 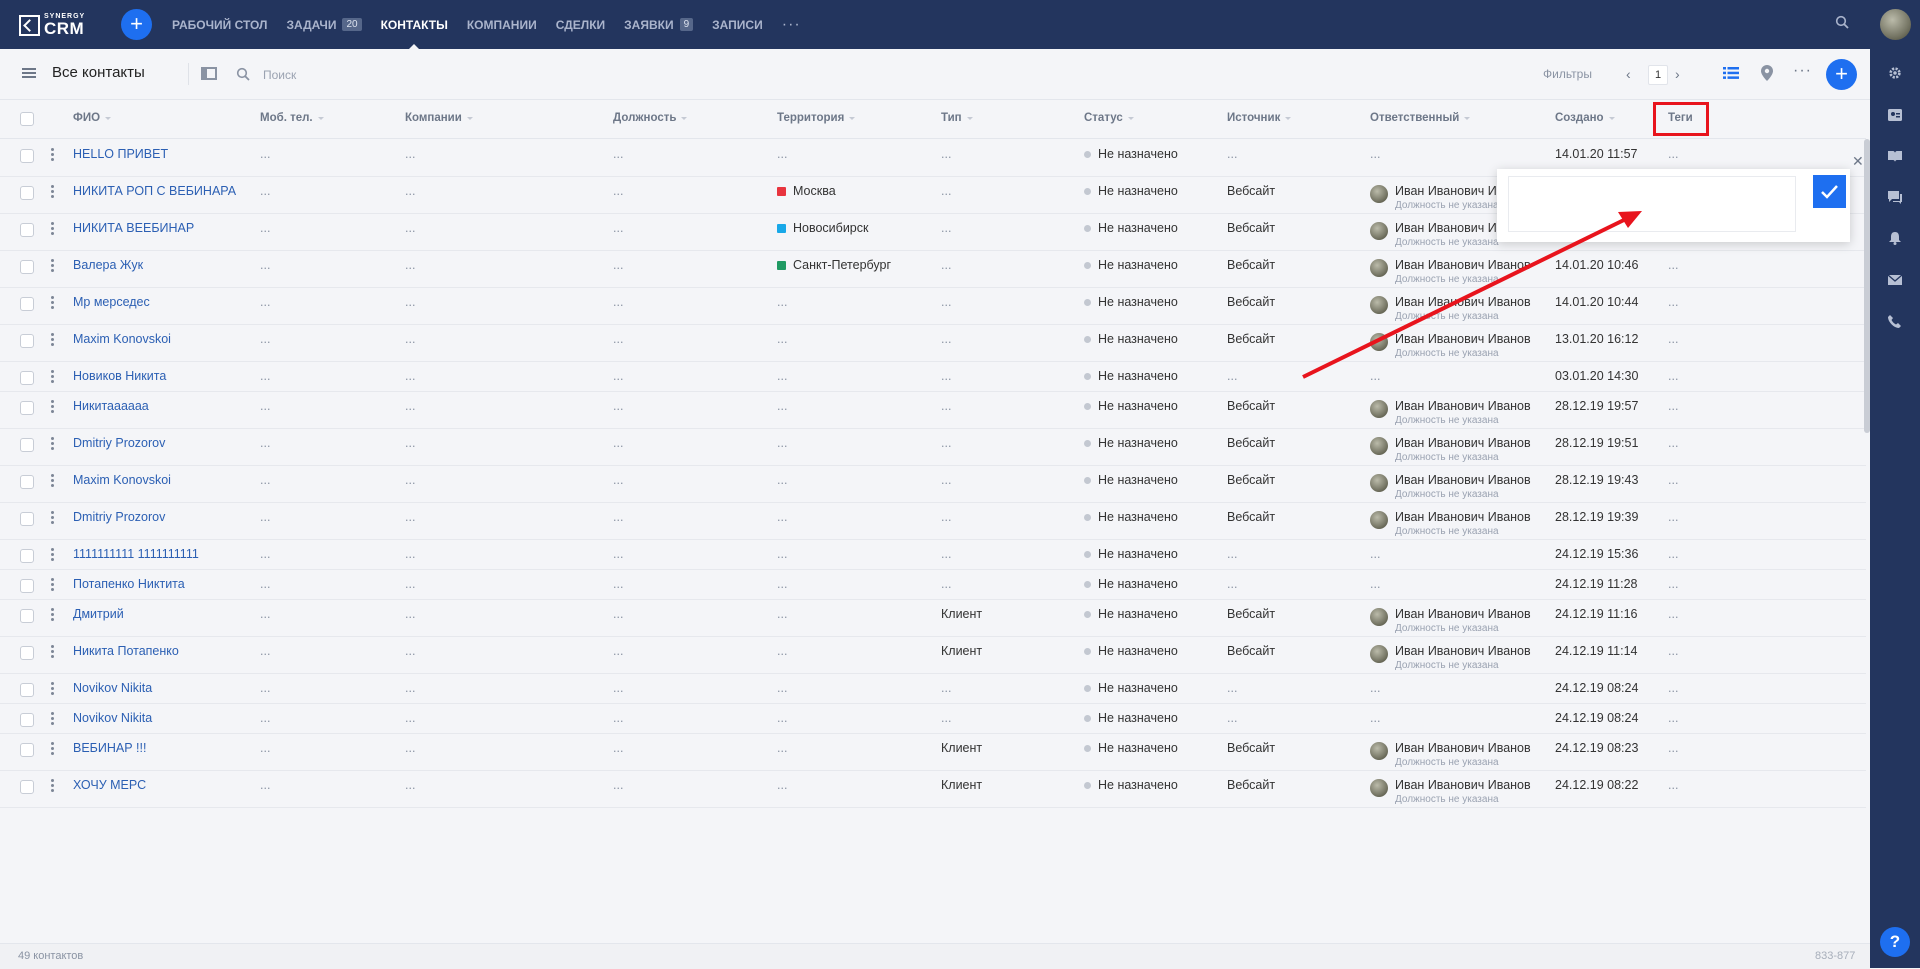 What do you see at coordinates (119, 376) in the screenshot?
I see `contact-name-link: Новиков Никита` at bounding box center [119, 376].